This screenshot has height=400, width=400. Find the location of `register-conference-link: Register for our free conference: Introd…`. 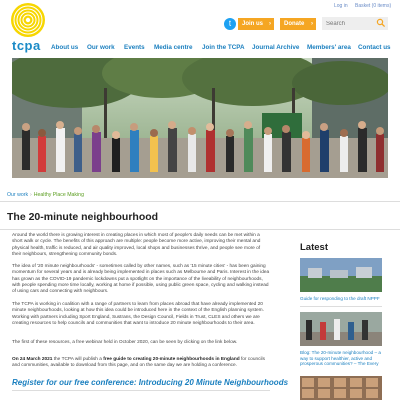

register-conference-link: Register for our free conference: Introd… is located at coordinates (150, 382).